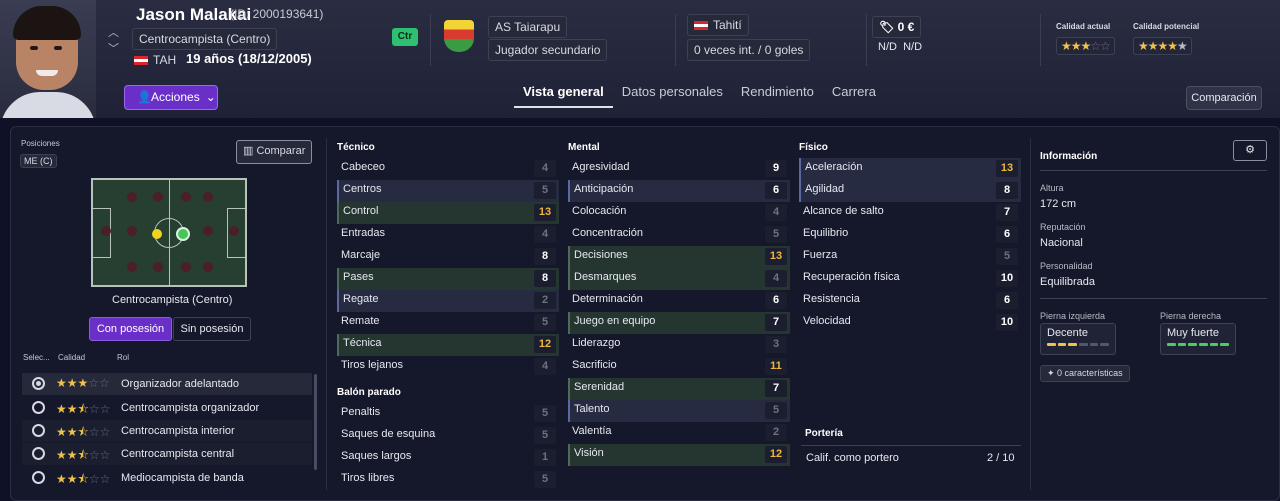  Describe the element at coordinates (448, 367) in the screenshot. I see `attribute-row: Tiros lejanos 4` at that location.